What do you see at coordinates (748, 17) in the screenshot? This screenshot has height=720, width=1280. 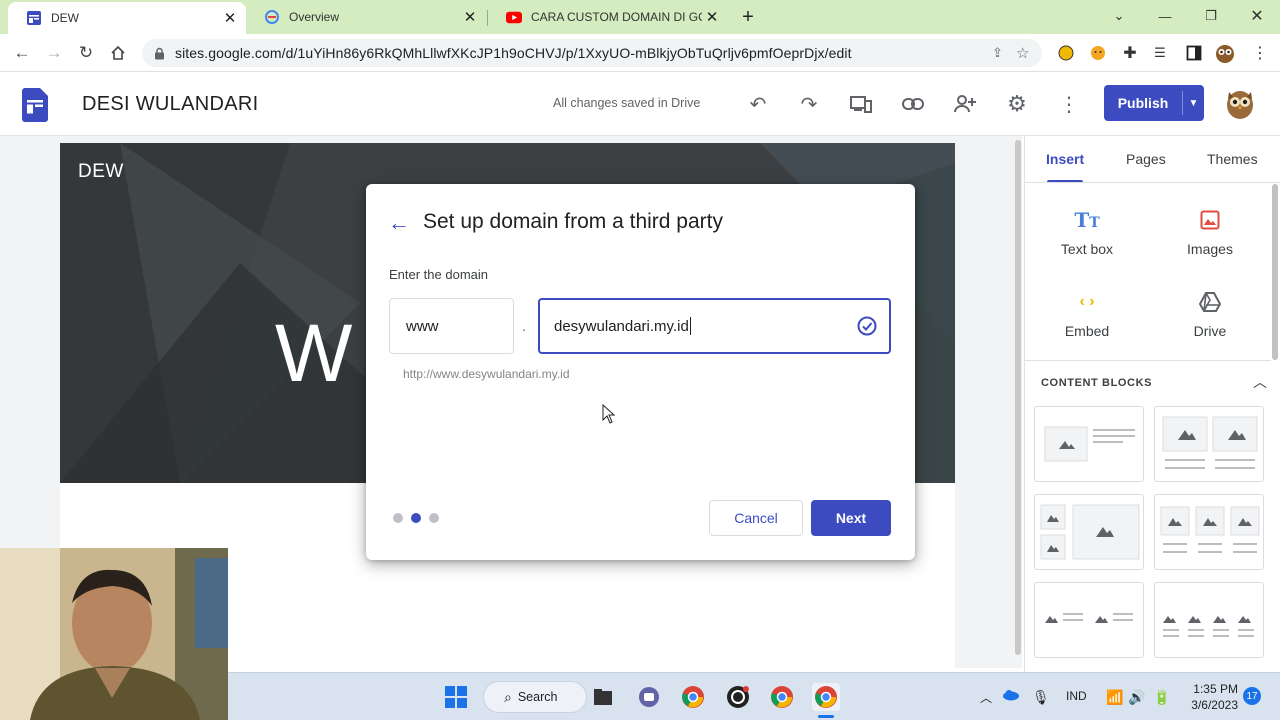 I see `new-tab-button: +` at bounding box center [748, 17].